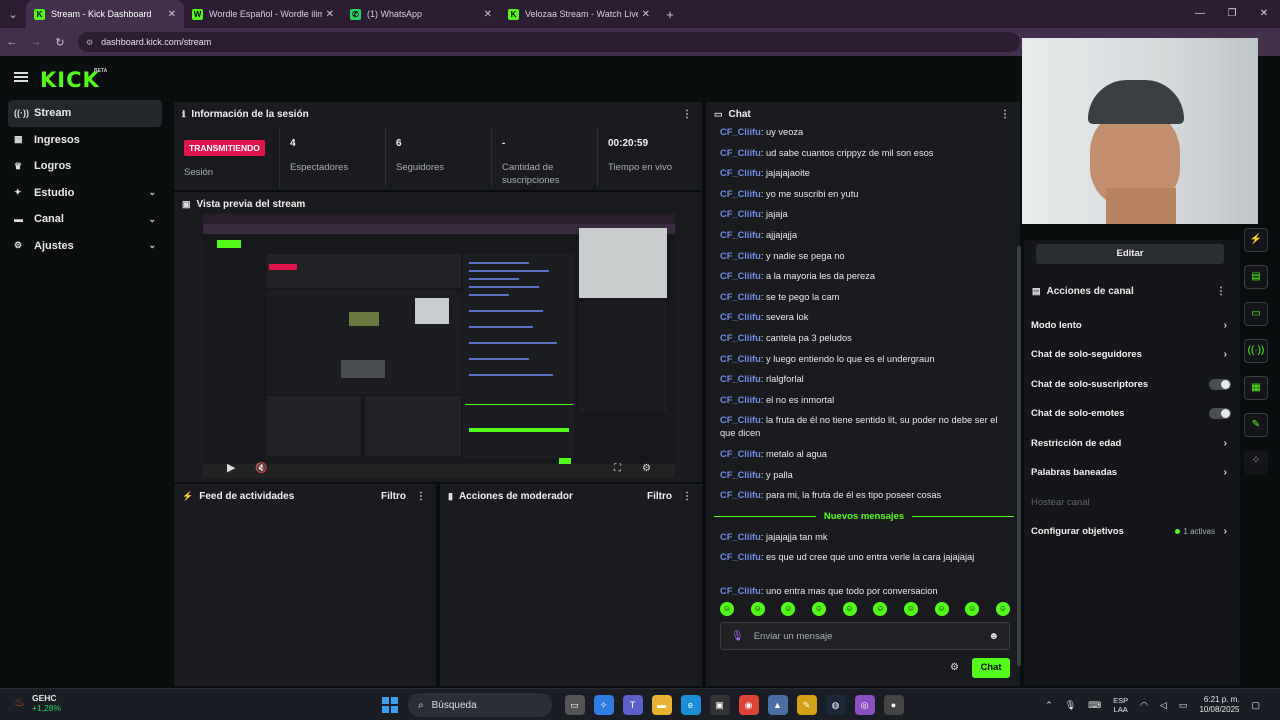 The height and width of the screenshot is (720, 1280). I want to click on copilot-icon: ✧, so click(603, 705).